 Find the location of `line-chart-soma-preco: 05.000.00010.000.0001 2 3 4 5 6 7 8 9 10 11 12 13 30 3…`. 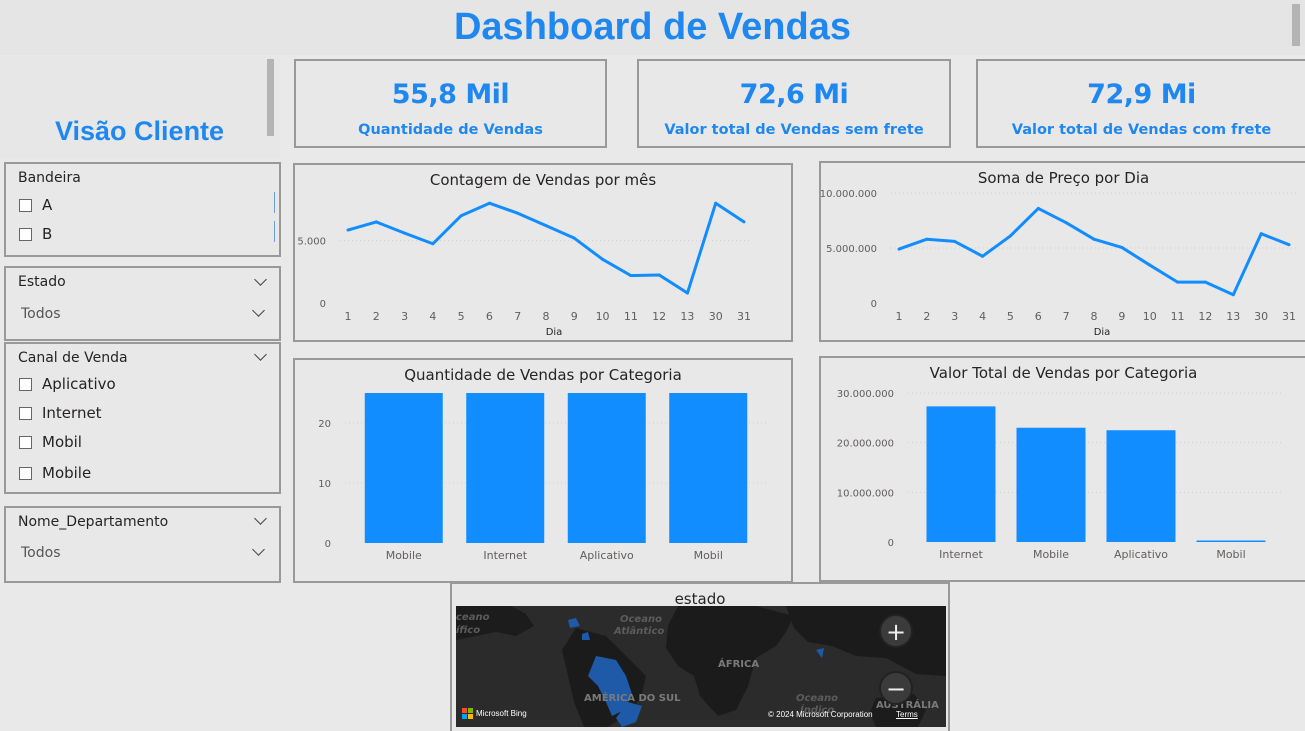

line-chart-soma-preco: 05.000.00010.000.0001 2 3 4 5 6 7 8 9 10 11 12 13 30 3… is located at coordinates (1063, 251).